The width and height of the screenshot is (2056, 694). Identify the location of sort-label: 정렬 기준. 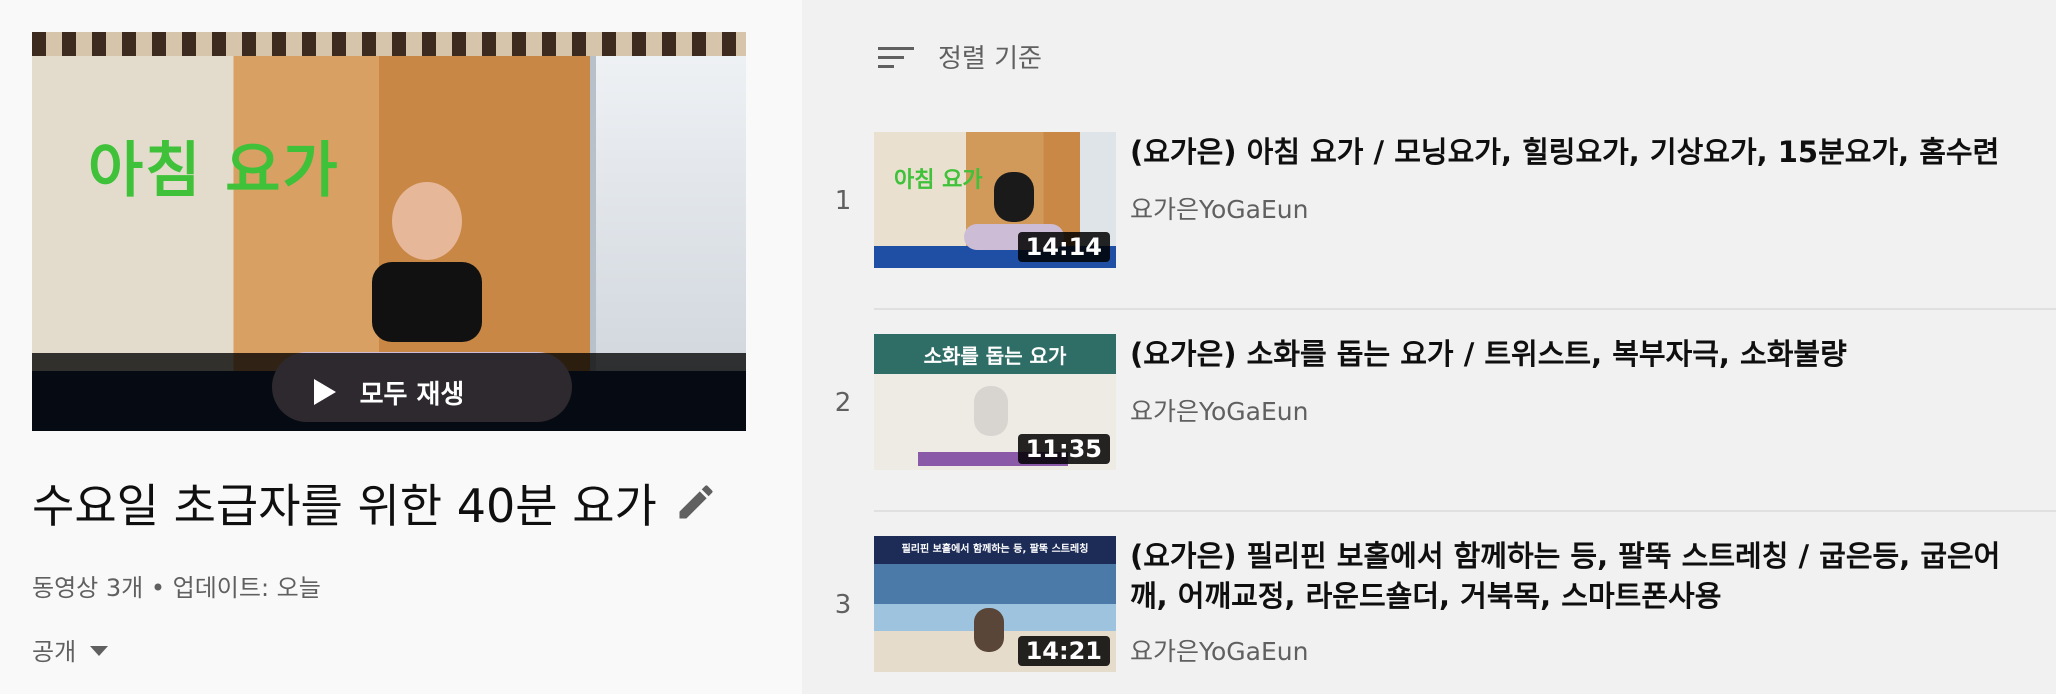
(990, 59).